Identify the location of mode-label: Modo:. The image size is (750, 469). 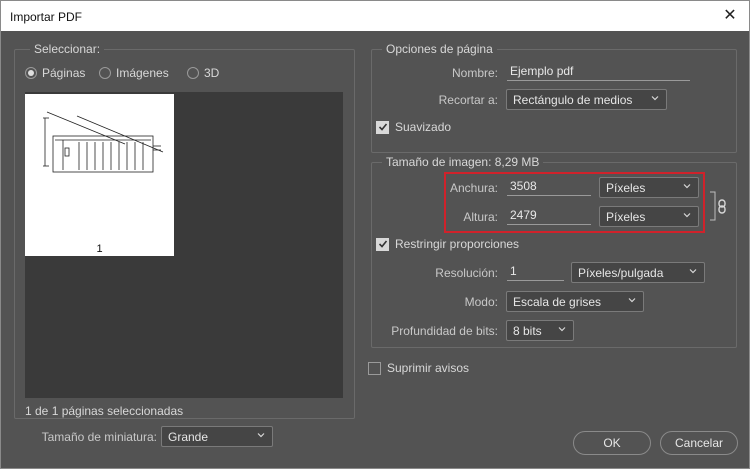
(481, 302).